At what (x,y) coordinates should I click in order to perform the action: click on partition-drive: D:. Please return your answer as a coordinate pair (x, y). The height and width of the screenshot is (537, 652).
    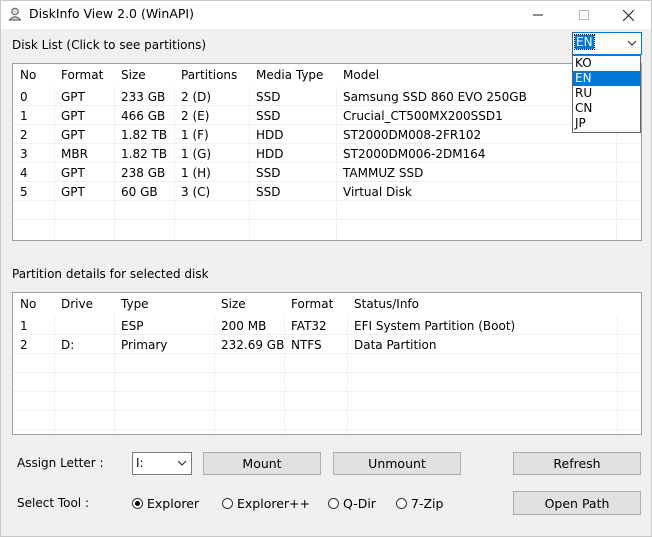
    Looking at the image, I should click on (68, 345).